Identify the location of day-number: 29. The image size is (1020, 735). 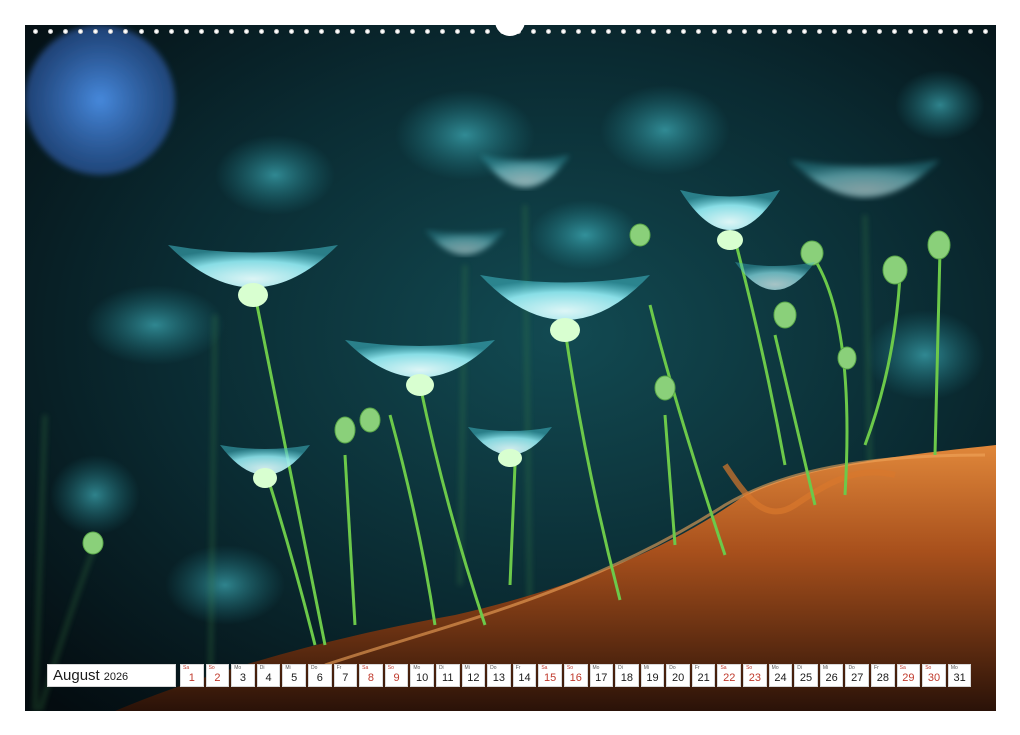
(908, 678).